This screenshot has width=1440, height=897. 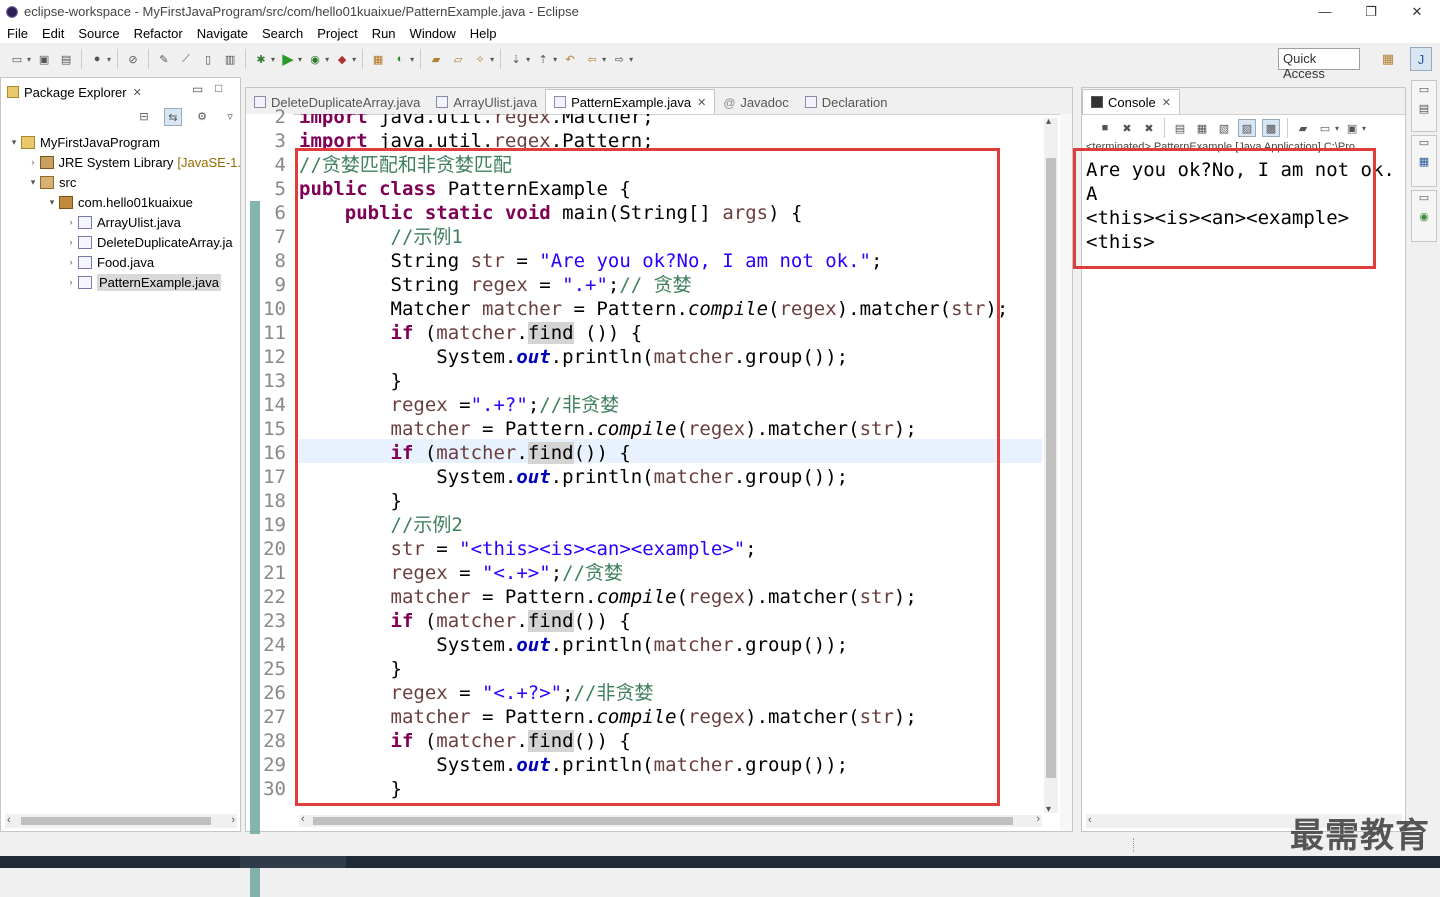 What do you see at coordinates (121, 821) in the screenshot?
I see `package-explorer-hscroll: ‹ ›` at bounding box center [121, 821].